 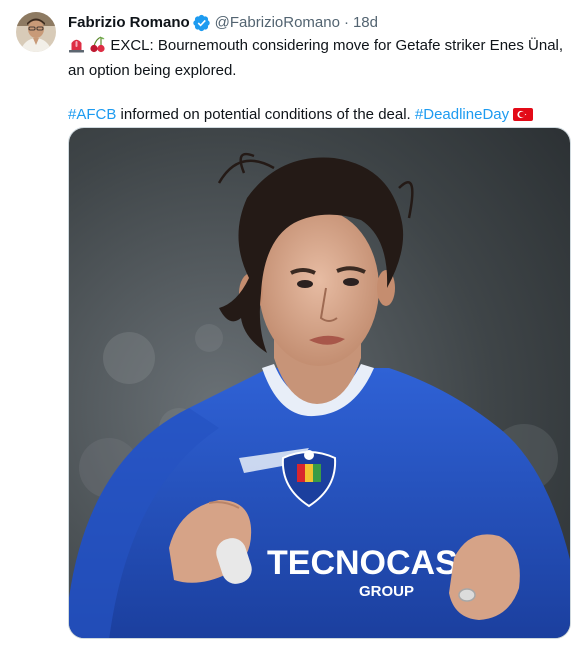 What do you see at coordinates (201, 23) in the screenshot?
I see `verified-badge-icon` at bounding box center [201, 23].